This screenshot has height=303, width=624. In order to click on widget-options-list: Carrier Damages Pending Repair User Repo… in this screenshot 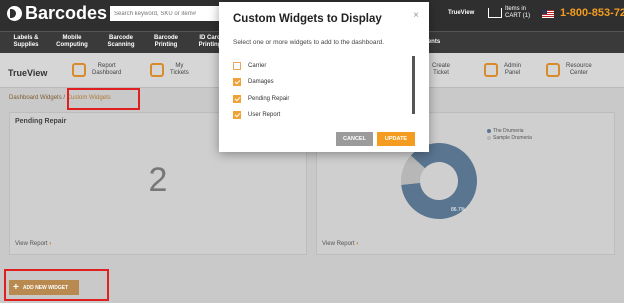, I will do `click(324, 88)`.